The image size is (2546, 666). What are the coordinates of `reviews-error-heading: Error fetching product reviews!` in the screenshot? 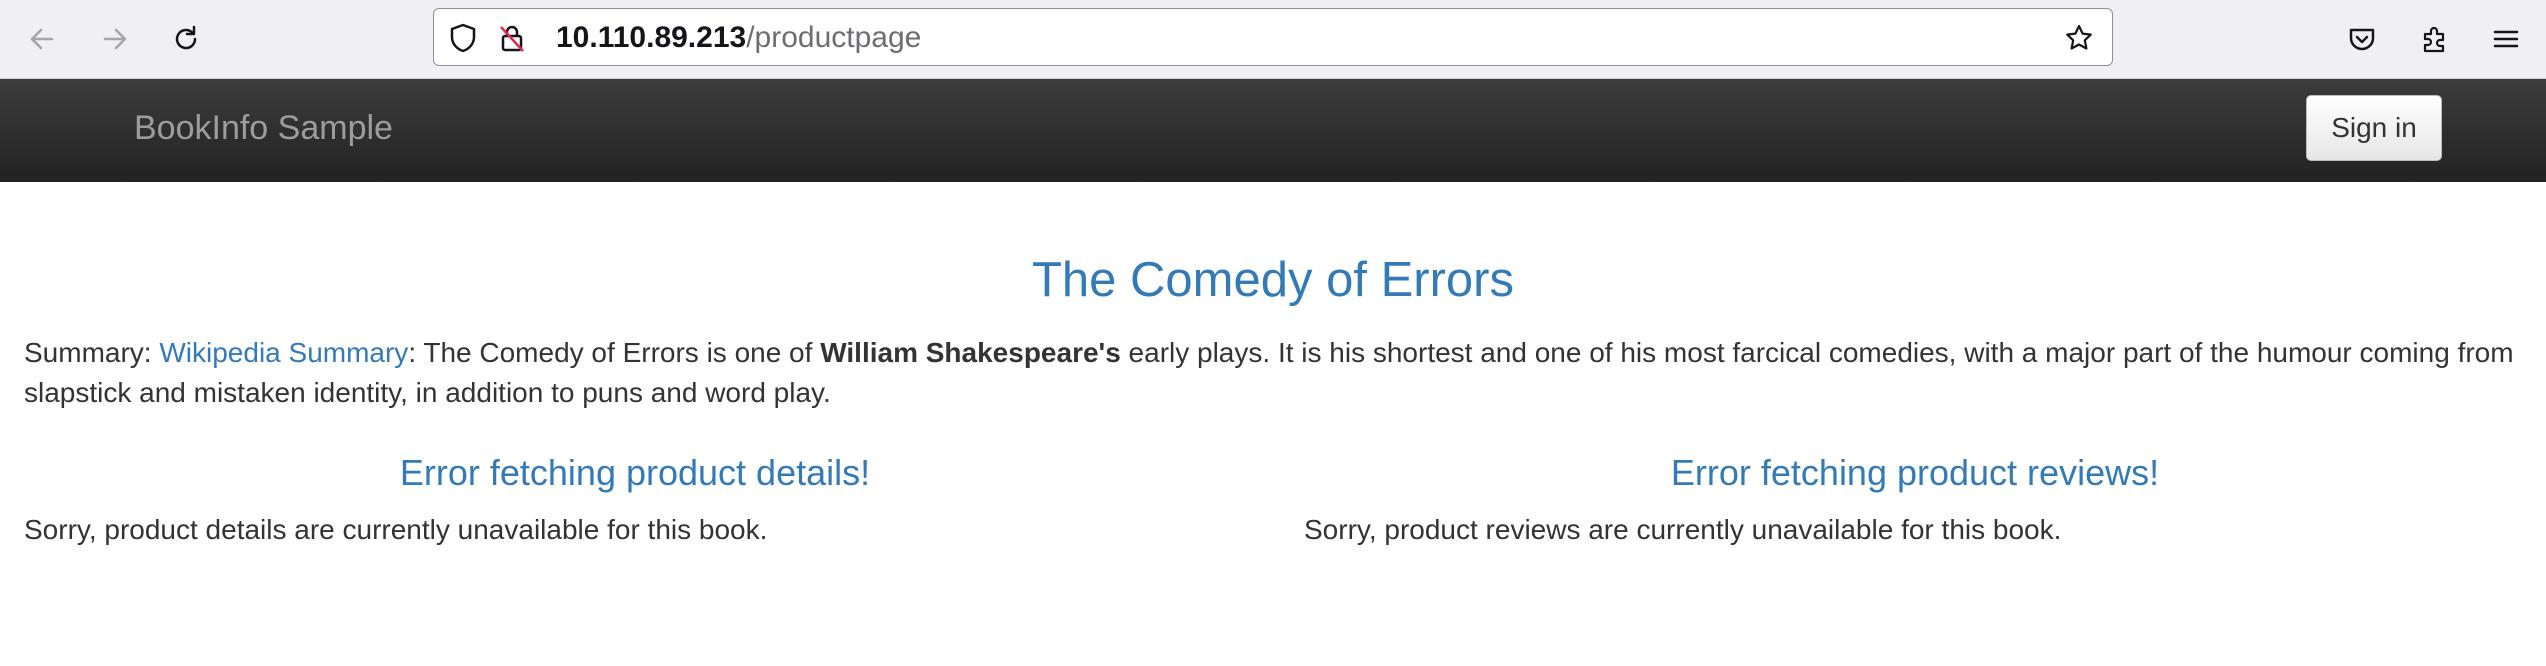 It's located at (1915, 472).